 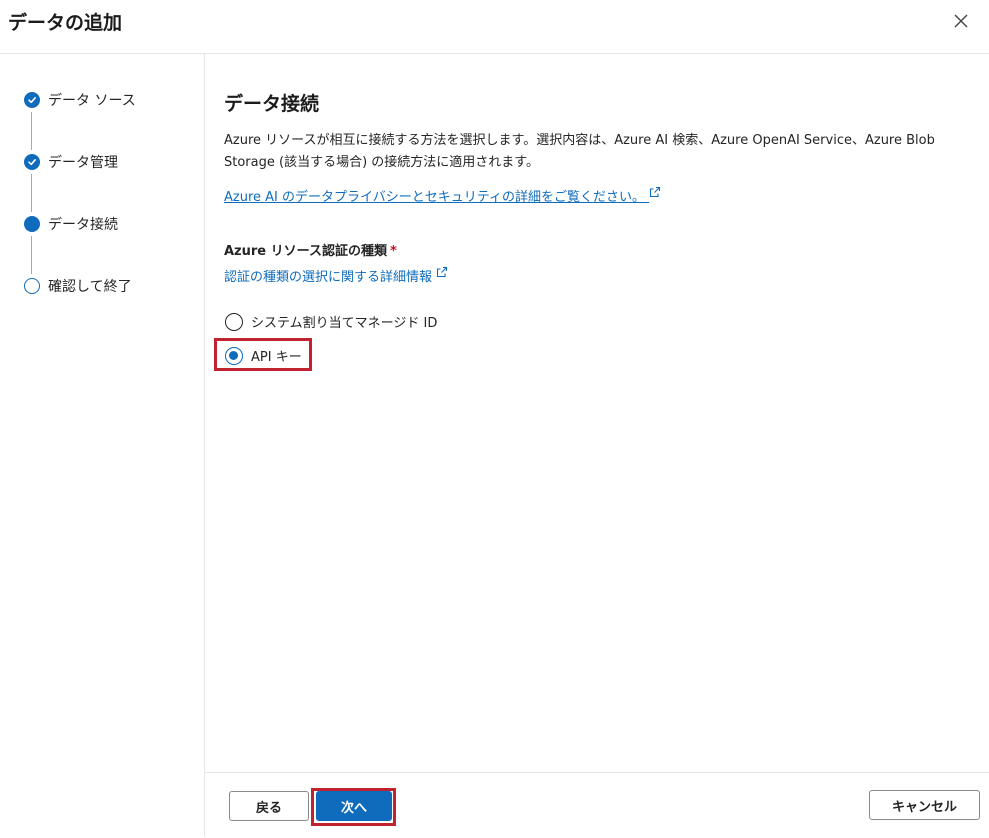 I want to click on back-button: 戻る, so click(x=269, y=806).